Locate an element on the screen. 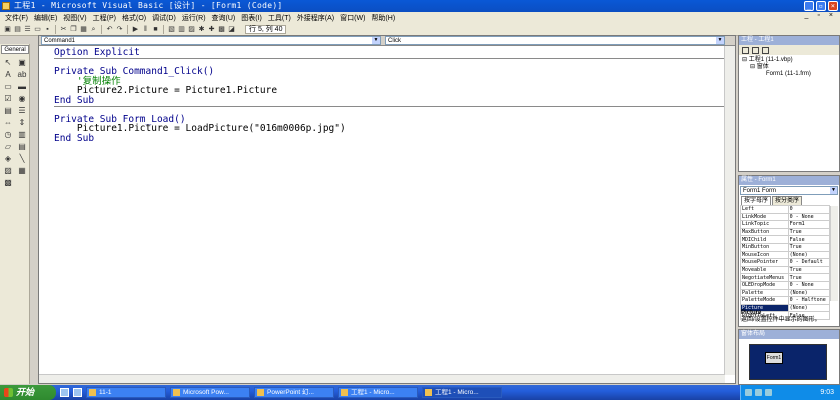  child-minimize-button: _ is located at coordinates (807, 15).